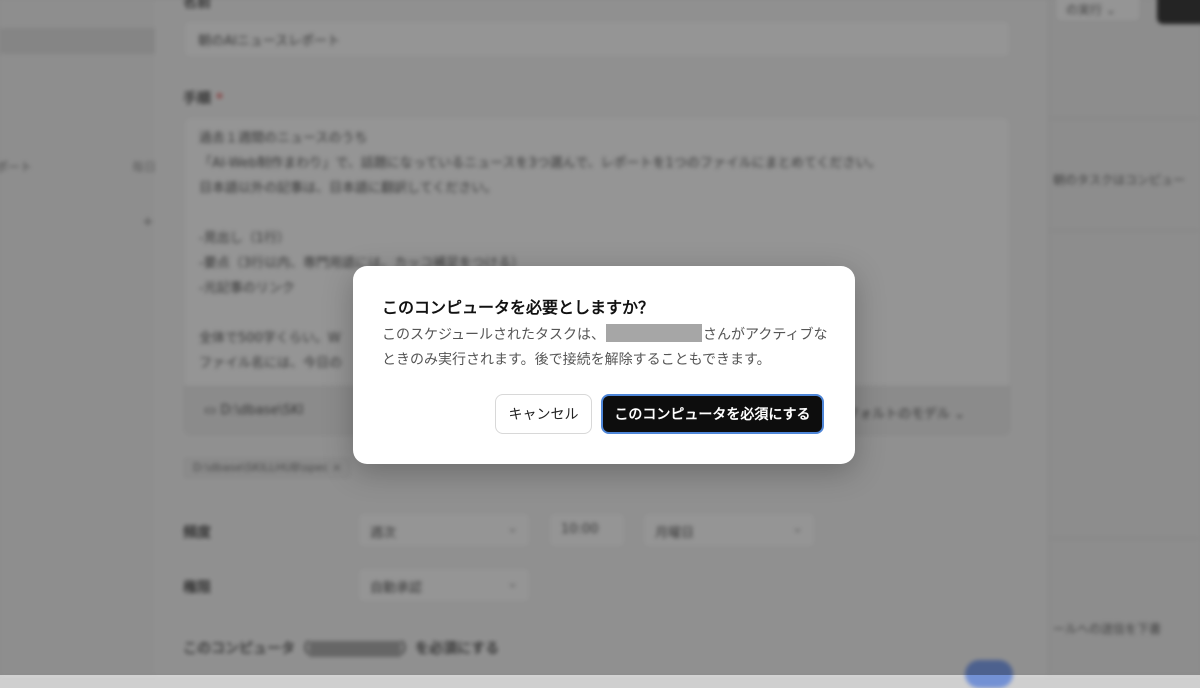 The height and width of the screenshot is (688, 1200). Describe the element at coordinates (518, 307) in the screenshot. I see `dialog-title: このコンピュータを必要としますか？` at that location.